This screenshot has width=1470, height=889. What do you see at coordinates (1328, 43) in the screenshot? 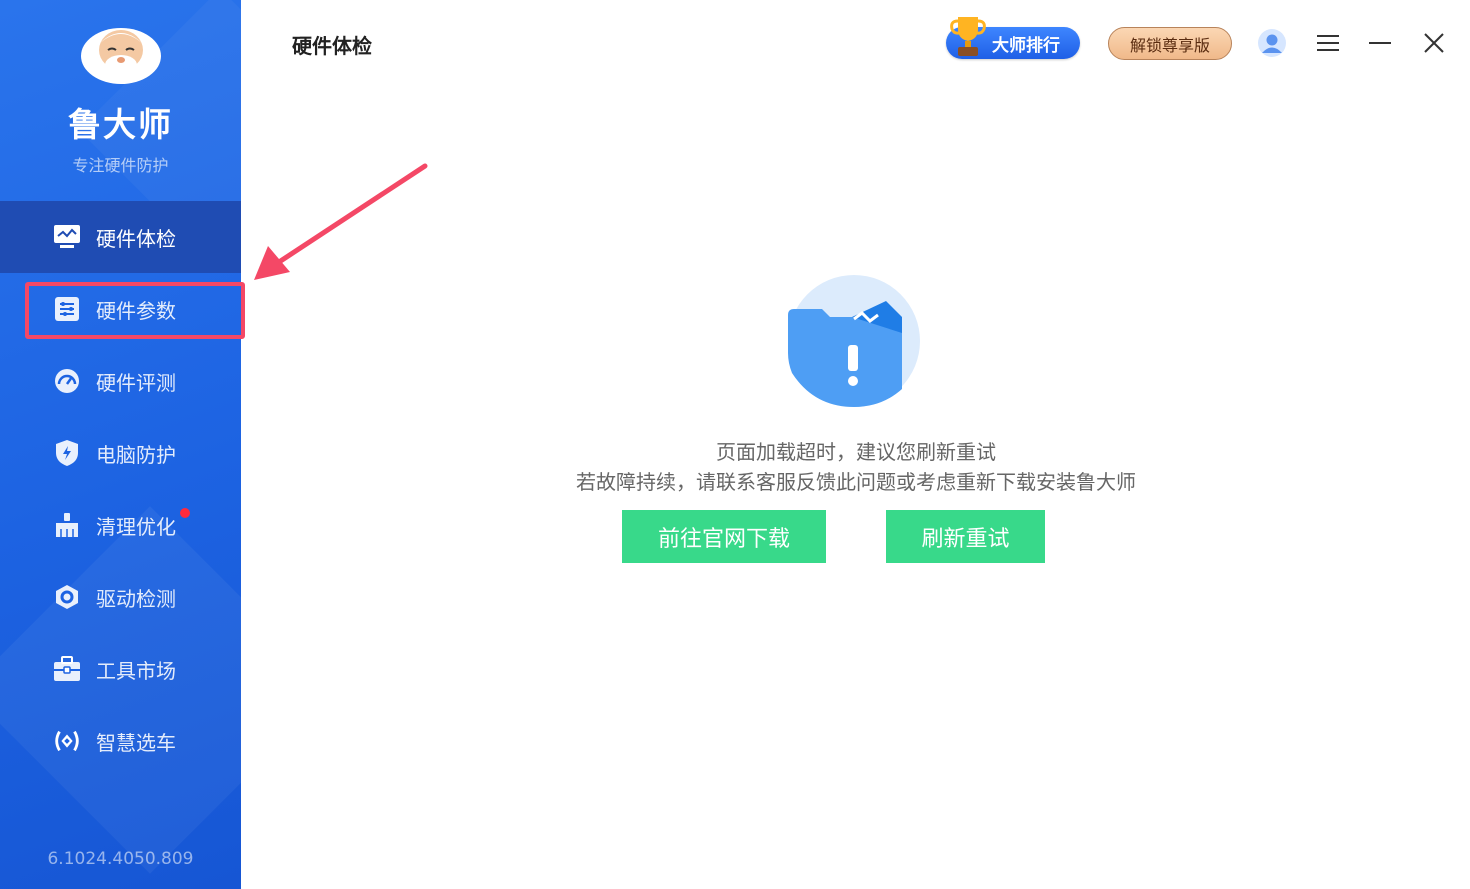
I see `menu-icon` at bounding box center [1328, 43].